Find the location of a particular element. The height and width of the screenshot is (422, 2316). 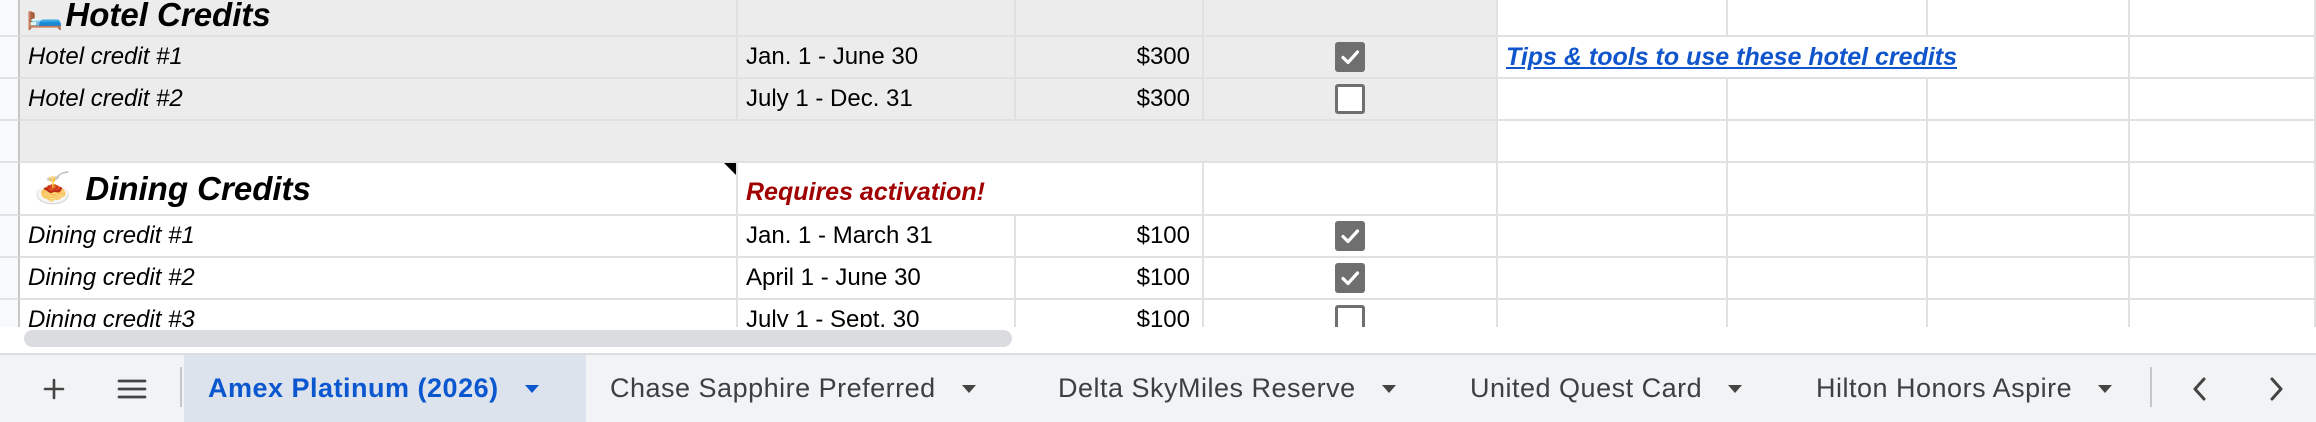

credit-name: Hotel credit #2 is located at coordinates (105, 98).